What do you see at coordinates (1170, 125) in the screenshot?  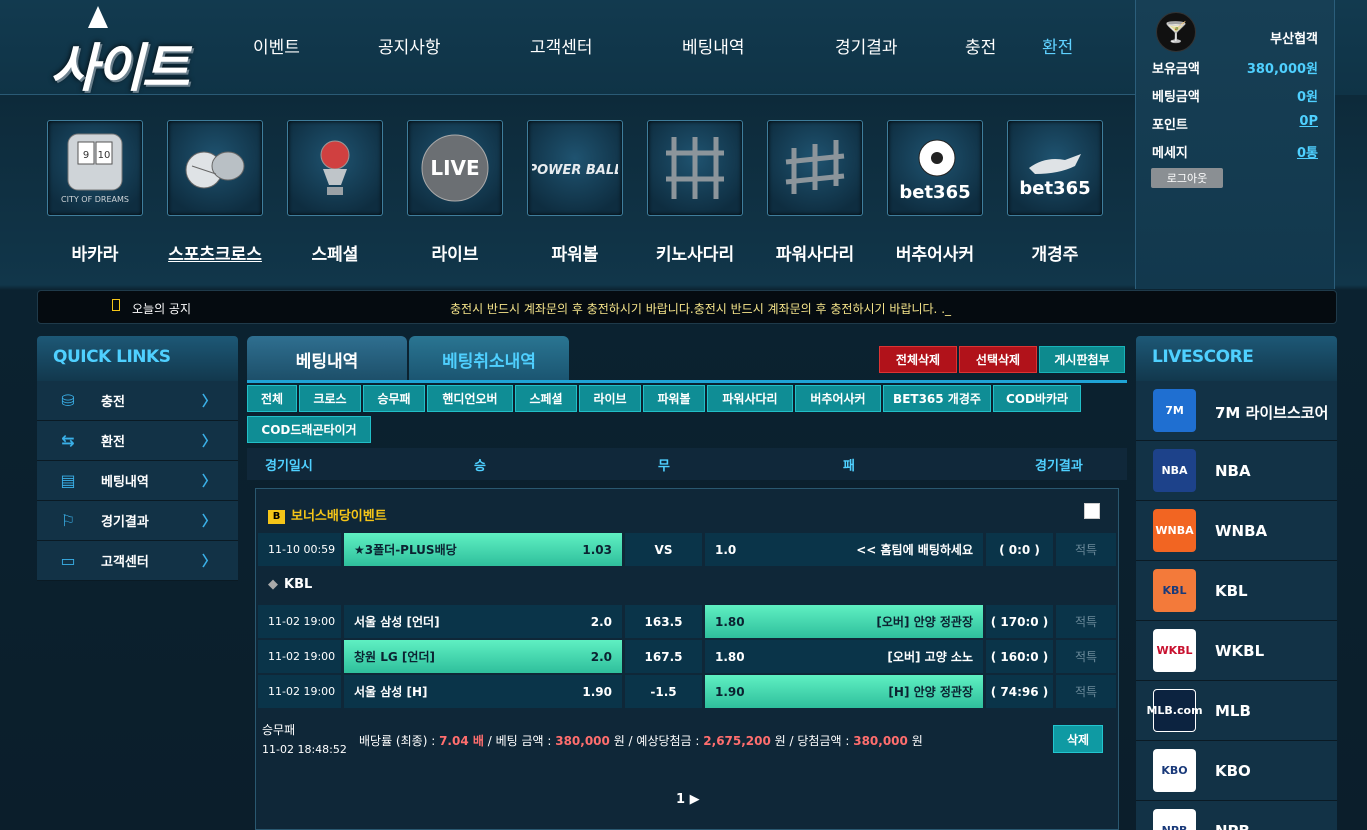 I see `points-label: 포인트` at bounding box center [1170, 125].